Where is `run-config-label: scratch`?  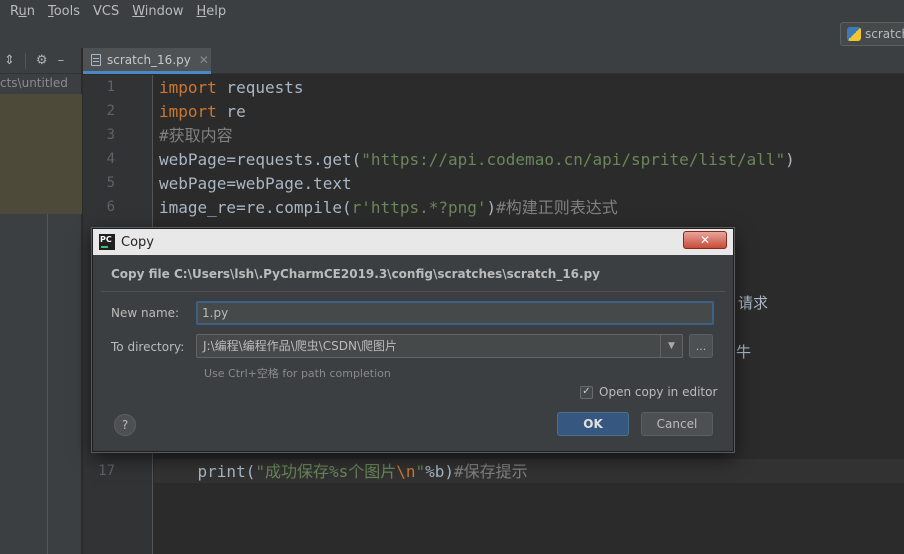 run-config-label: scratch is located at coordinates (884, 34).